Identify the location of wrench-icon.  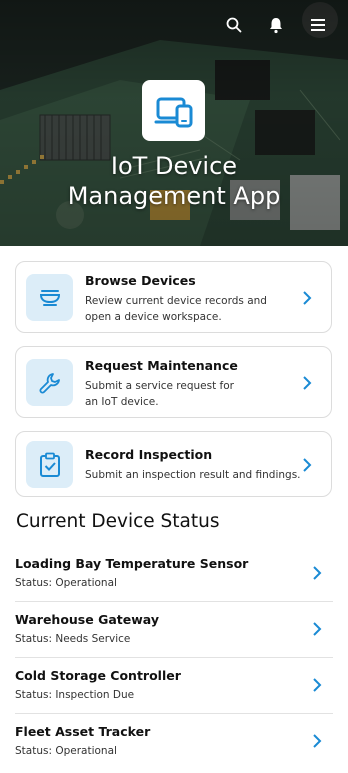
(49, 382).